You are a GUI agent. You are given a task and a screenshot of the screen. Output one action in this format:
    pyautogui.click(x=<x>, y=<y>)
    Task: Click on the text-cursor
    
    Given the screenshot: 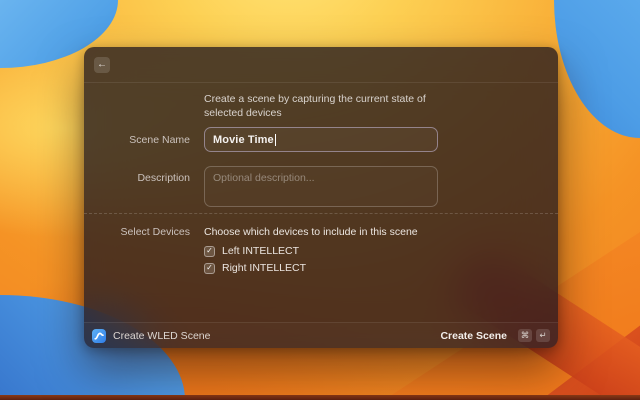 What is the action you would take?
    pyautogui.click(x=275, y=139)
    